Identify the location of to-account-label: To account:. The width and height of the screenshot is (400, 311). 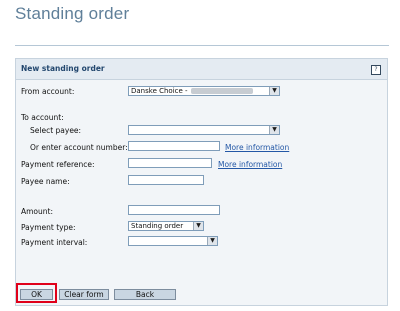
(42, 117).